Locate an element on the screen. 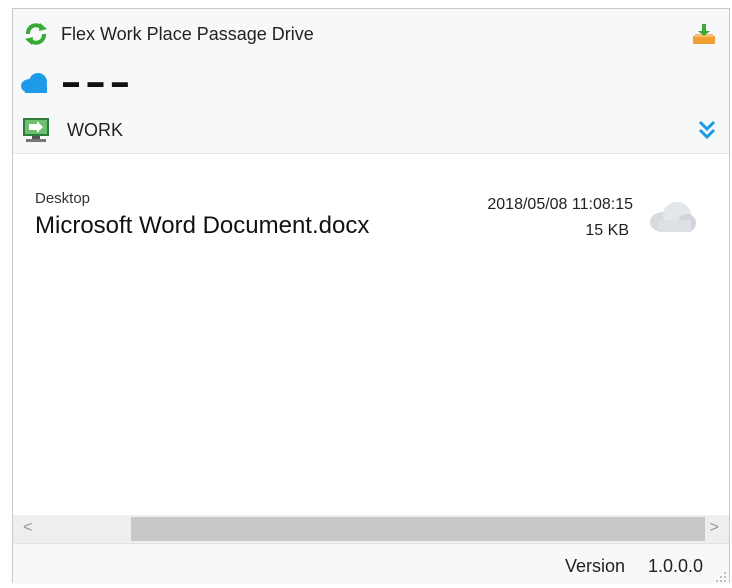 This screenshot has width=732, height=588. horizontal-scrollbar: < > is located at coordinates (371, 529).